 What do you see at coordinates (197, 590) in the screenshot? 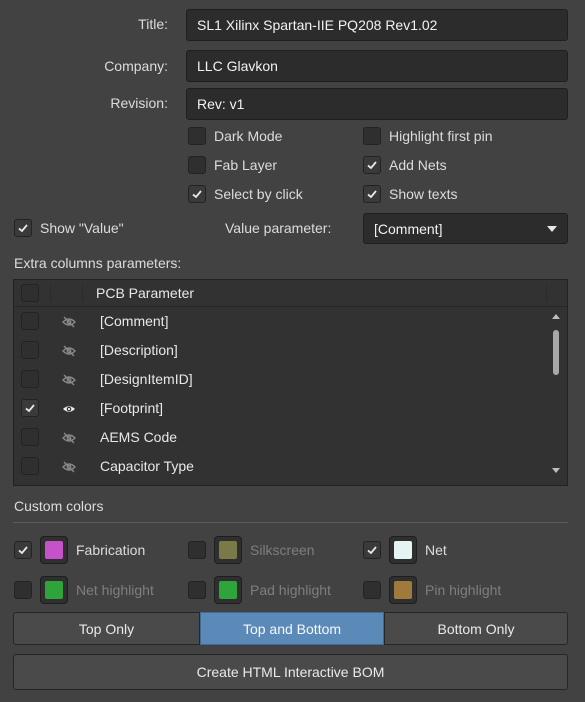
I see `pad-highlight-checkbox` at bounding box center [197, 590].